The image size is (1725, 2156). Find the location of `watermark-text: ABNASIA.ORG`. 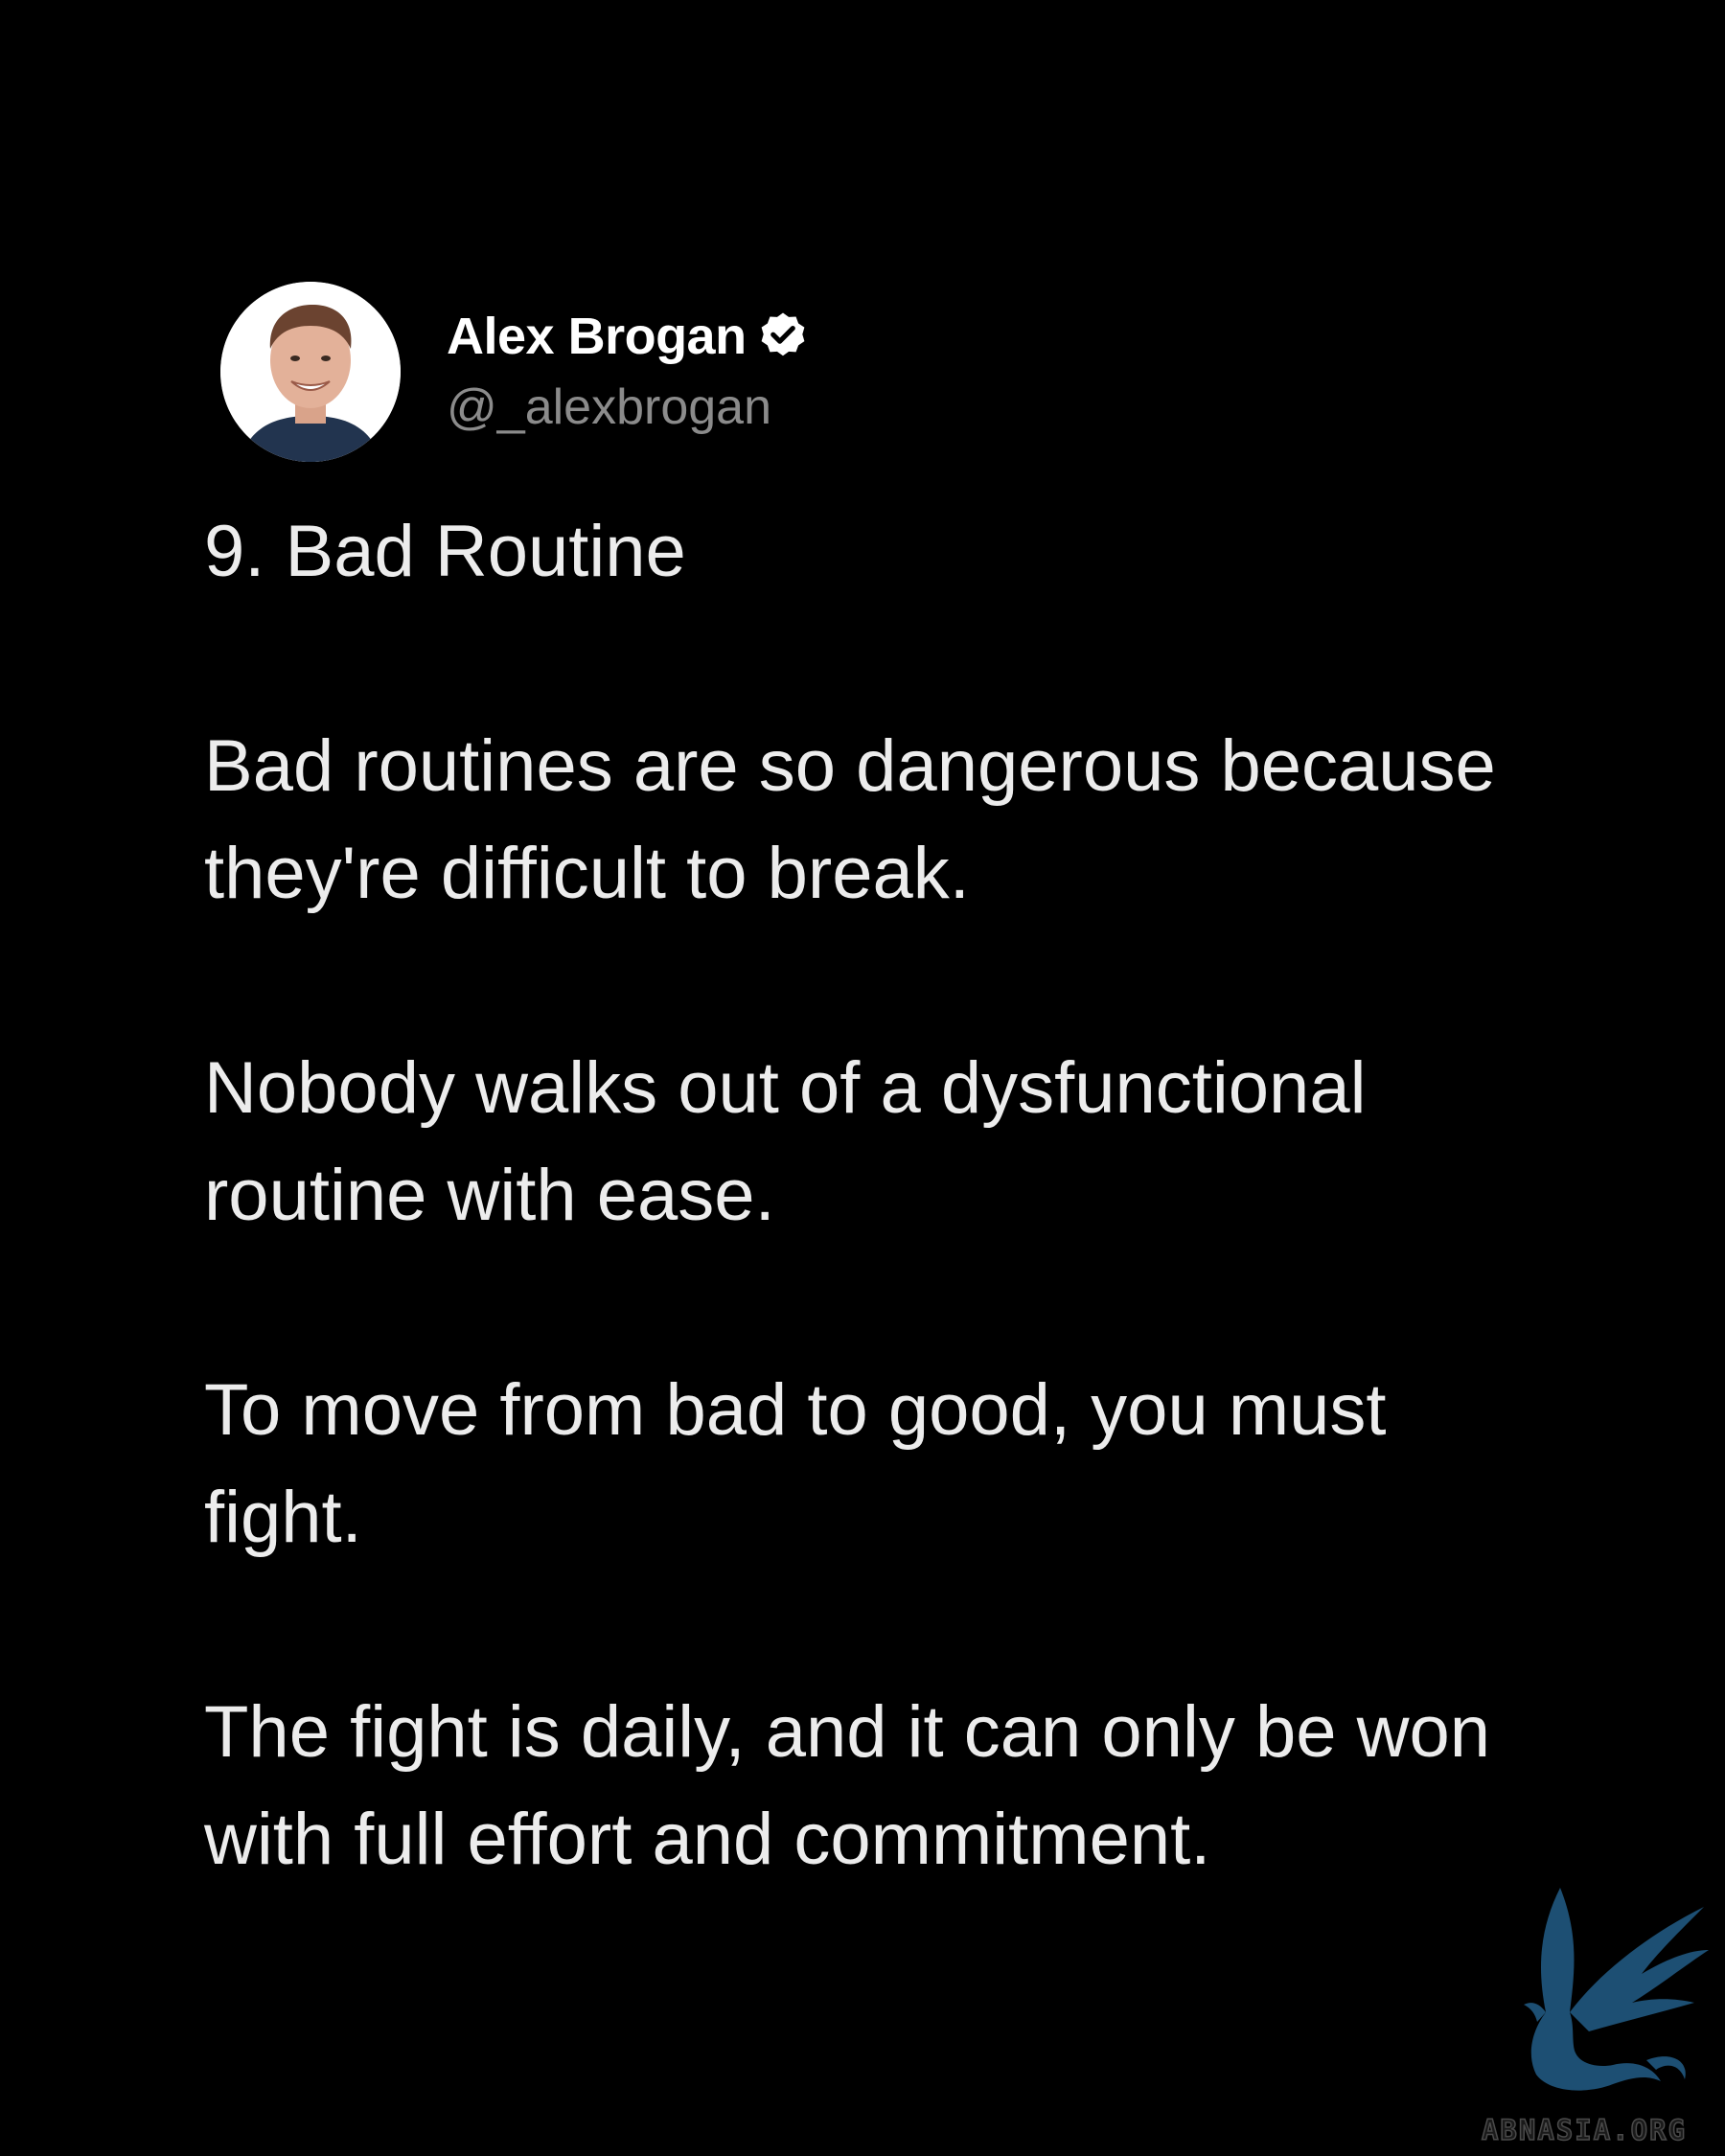

watermark-text: ABNASIA.ORG is located at coordinates (1584, 2130).